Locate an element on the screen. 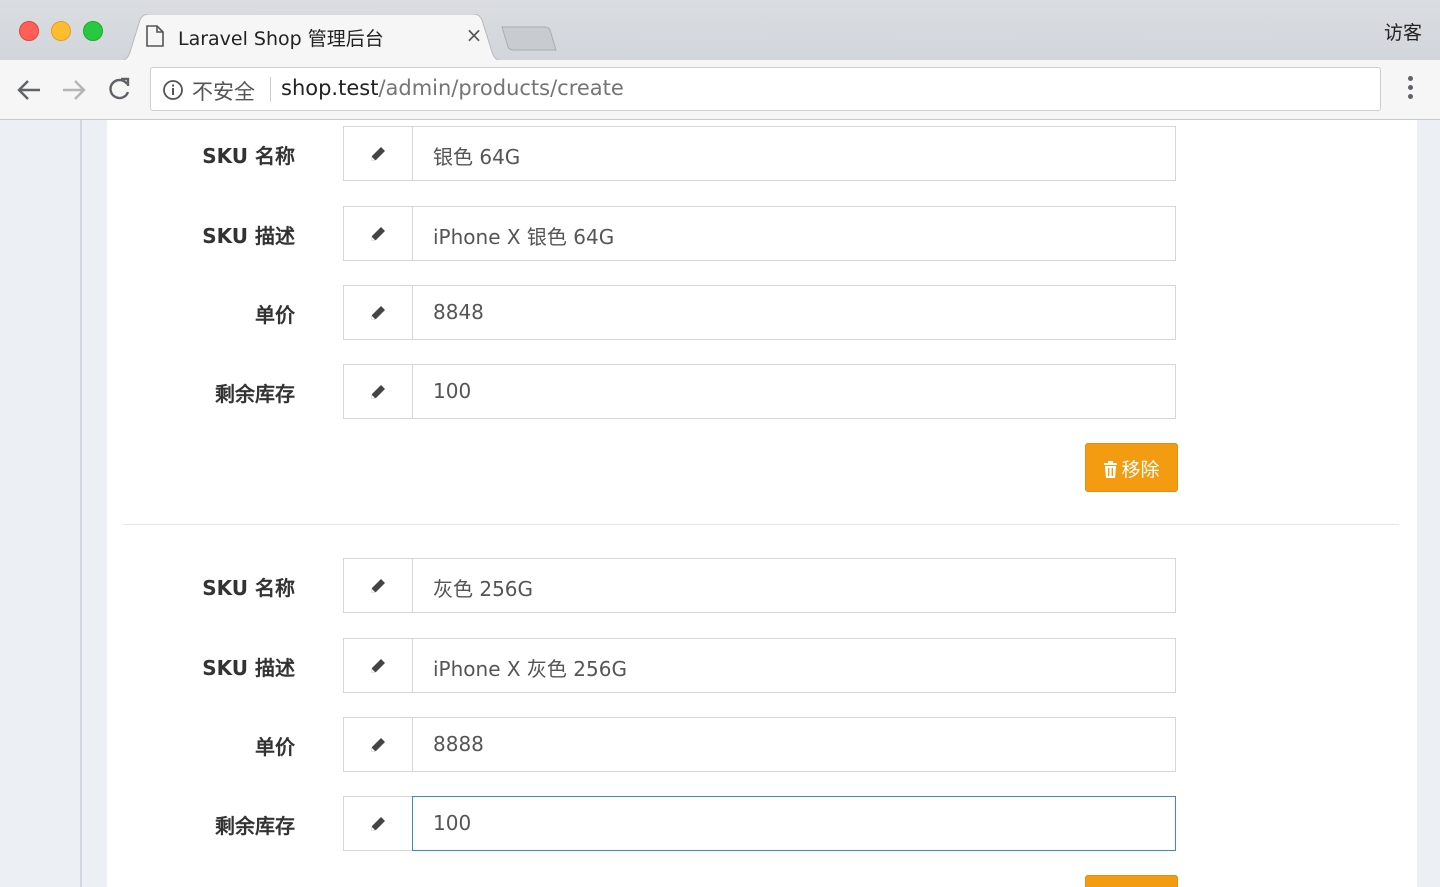  info-icon is located at coordinates (173, 92).